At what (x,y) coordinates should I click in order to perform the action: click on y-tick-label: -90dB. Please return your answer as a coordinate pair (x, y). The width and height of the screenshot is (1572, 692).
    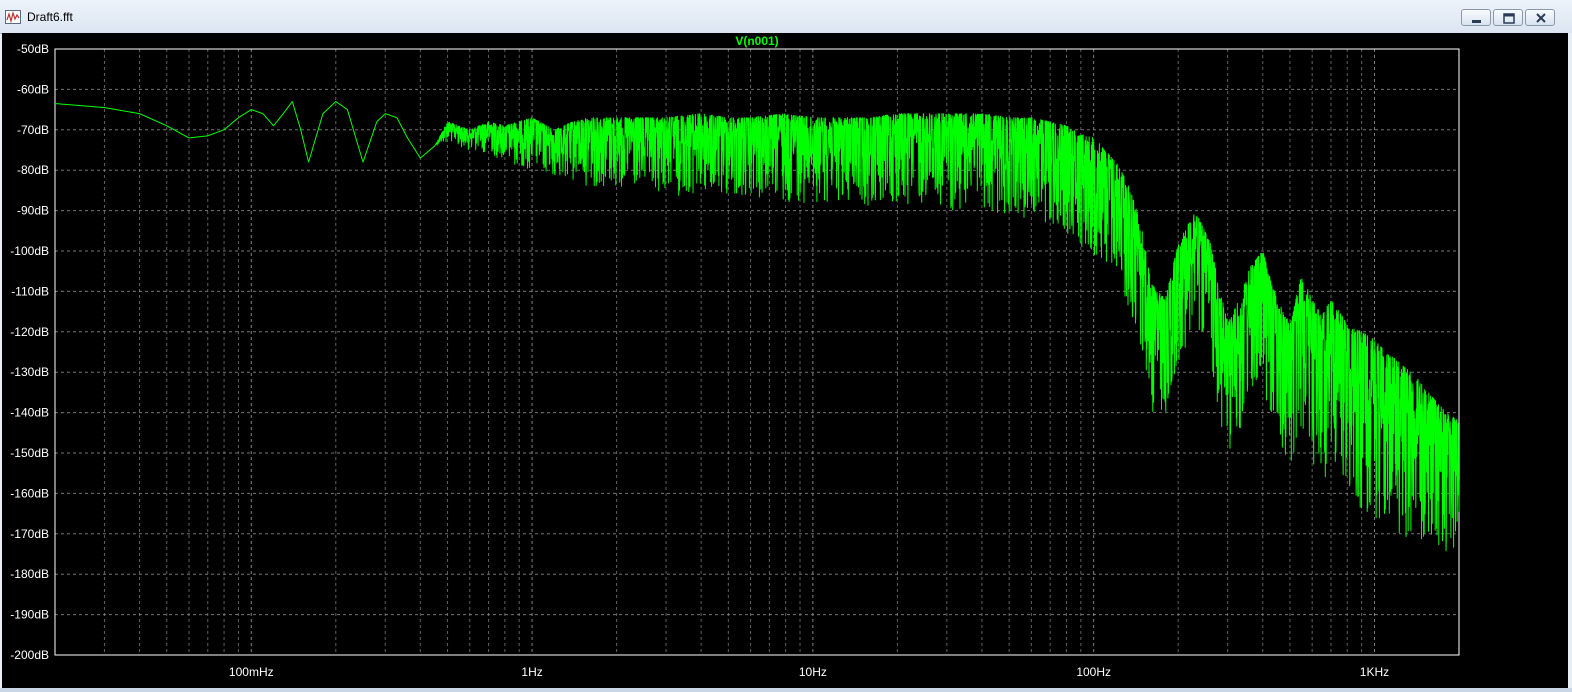
    Looking at the image, I should click on (33, 211).